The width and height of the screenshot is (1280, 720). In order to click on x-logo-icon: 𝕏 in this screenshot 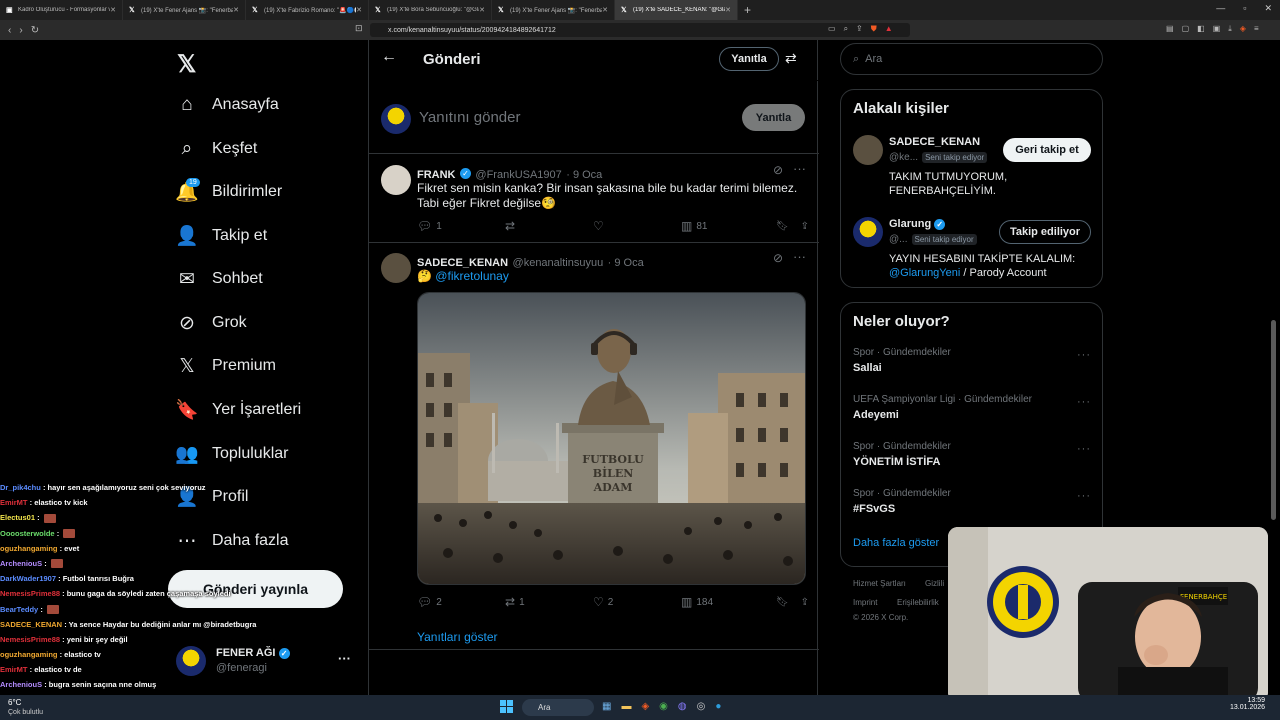, I will do `click(186, 64)`.